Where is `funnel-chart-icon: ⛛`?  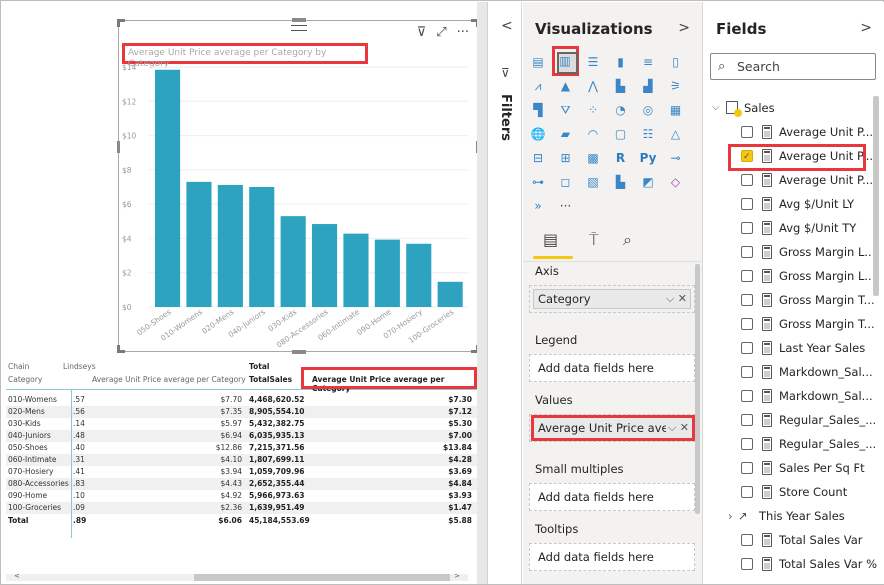
funnel-chart-icon: ⛛ is located at coordinates (566, 110).